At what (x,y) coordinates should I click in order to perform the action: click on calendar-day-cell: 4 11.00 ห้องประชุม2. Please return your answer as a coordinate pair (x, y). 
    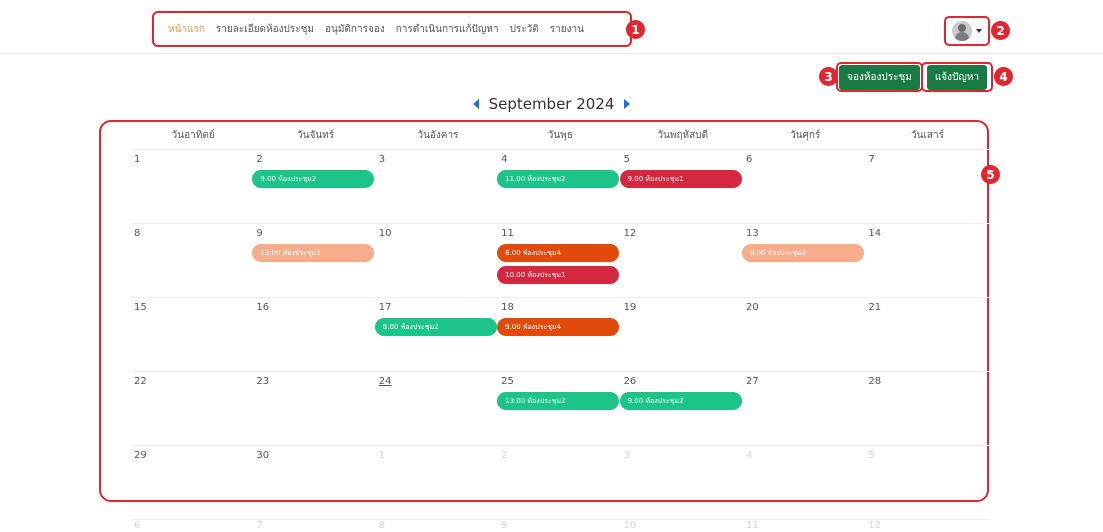
    Looking at the image, I should click on (559, 186).